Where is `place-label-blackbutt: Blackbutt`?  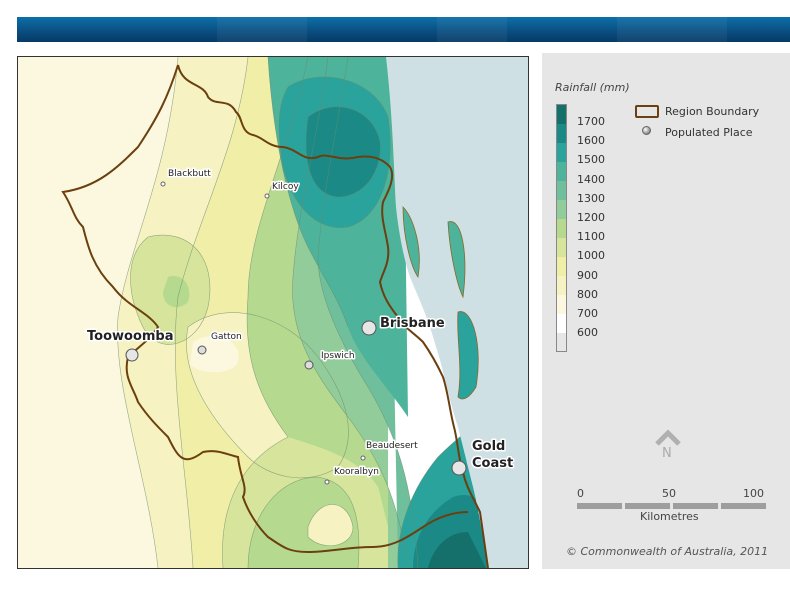
place-label-blackbutt: Blackbutt is located at coordinates (189, 174).